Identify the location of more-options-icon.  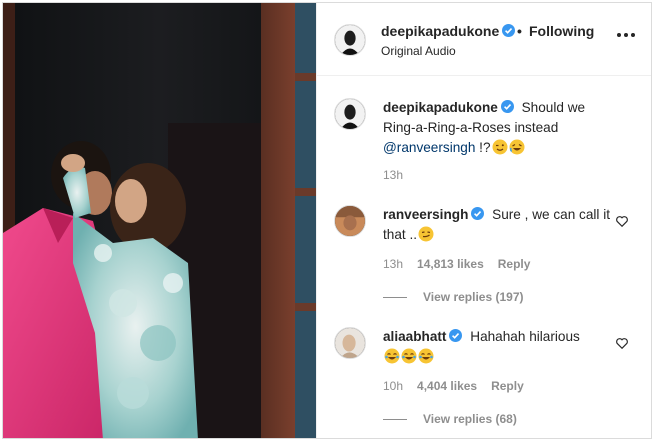
(626, 35).